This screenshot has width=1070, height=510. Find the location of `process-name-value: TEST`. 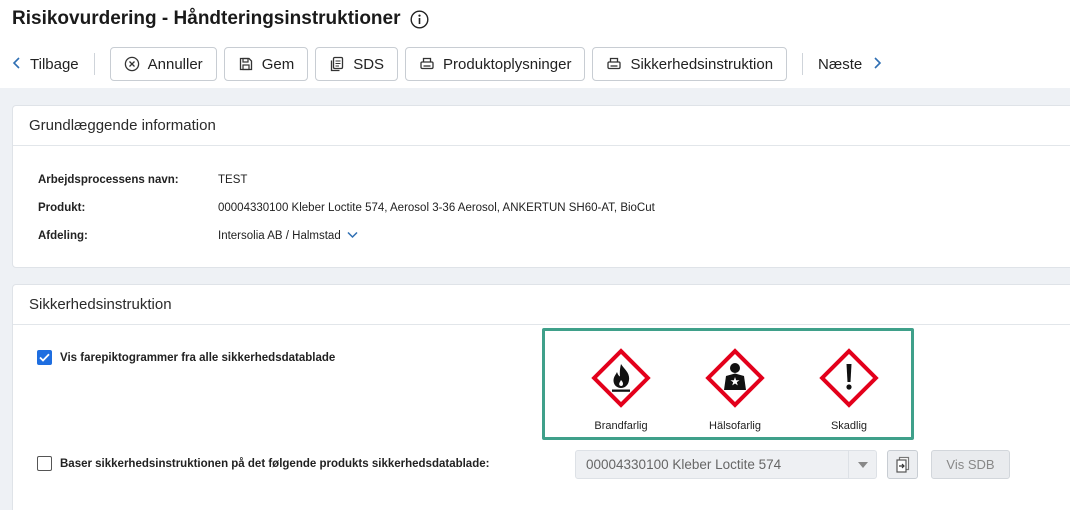

process-name-value: TEST is located at coordinates (233, 180).